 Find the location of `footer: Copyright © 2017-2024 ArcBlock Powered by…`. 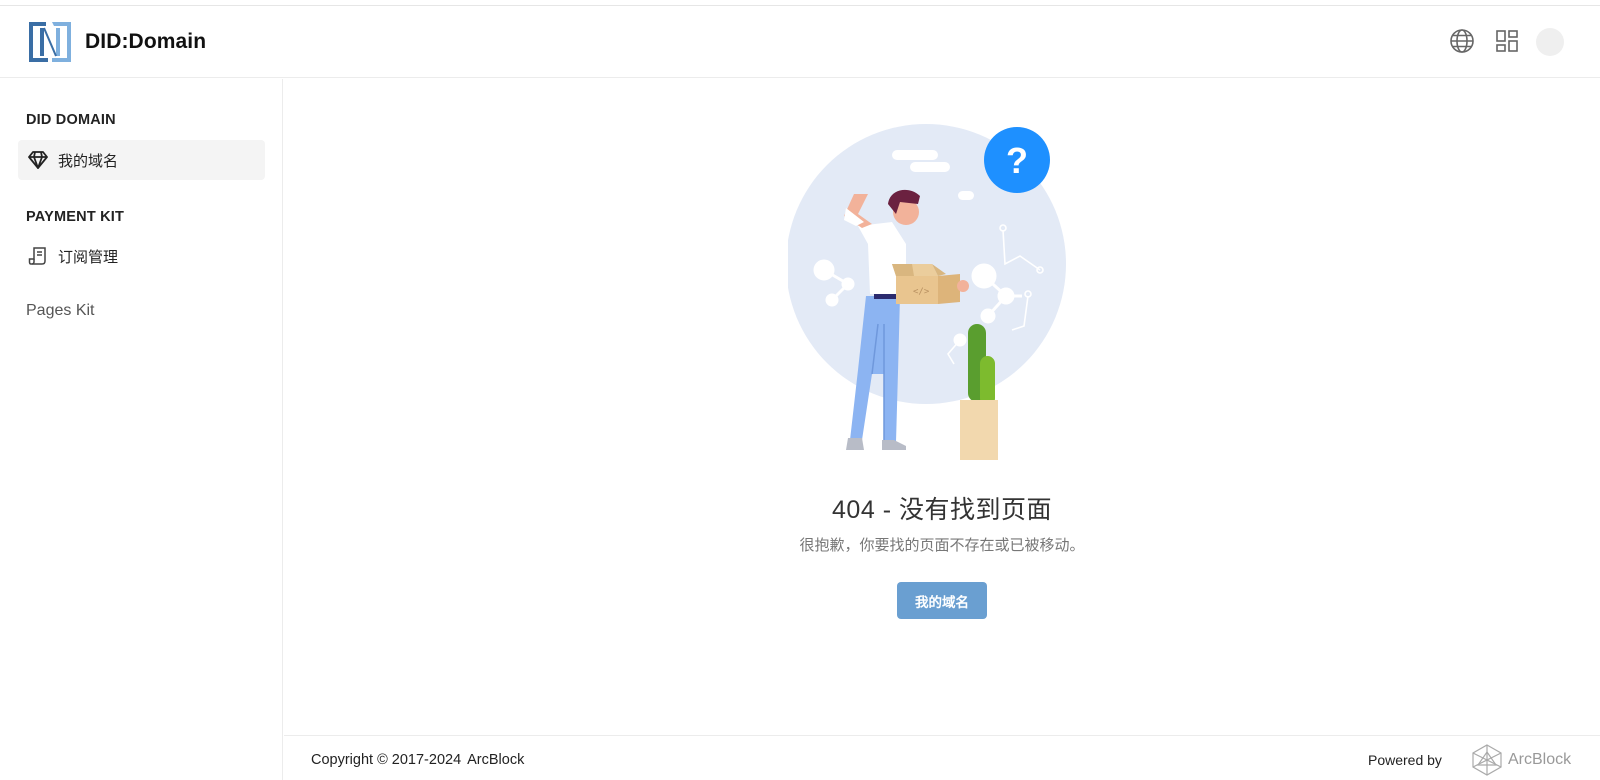

footer: Copyright © 2017-2024 ArcBlock Powered by… is located at coordinates (942, 757).